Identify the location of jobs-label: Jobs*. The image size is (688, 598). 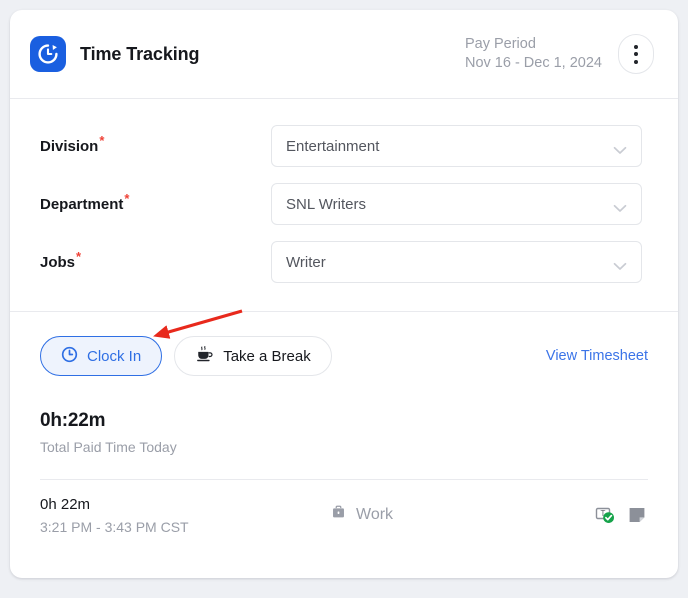
(155, 260).